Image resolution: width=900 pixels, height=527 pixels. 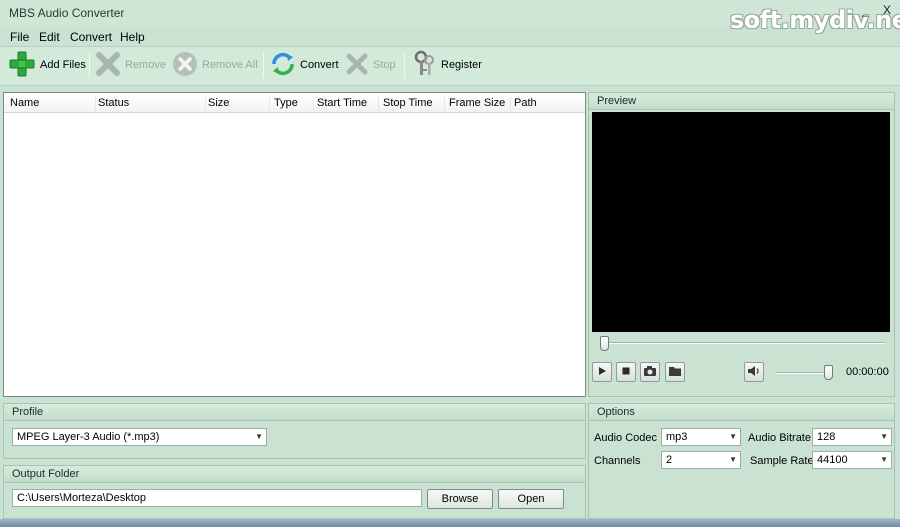 I want to click on folder-icon, so click(x=675, y=372).